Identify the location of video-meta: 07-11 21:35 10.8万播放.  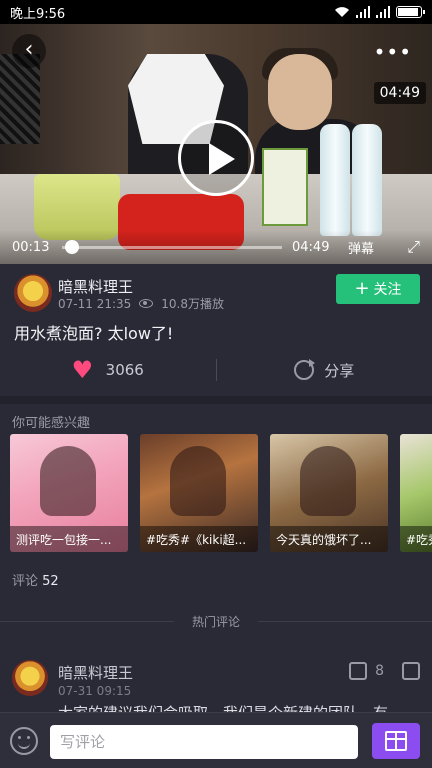
(141, 303).